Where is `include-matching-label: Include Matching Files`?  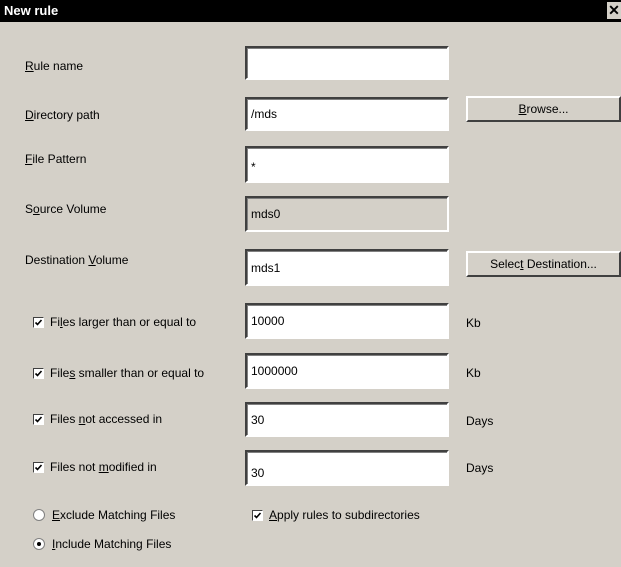 include-matching-label: Include Matching Files is located at coordinates (112, 544).